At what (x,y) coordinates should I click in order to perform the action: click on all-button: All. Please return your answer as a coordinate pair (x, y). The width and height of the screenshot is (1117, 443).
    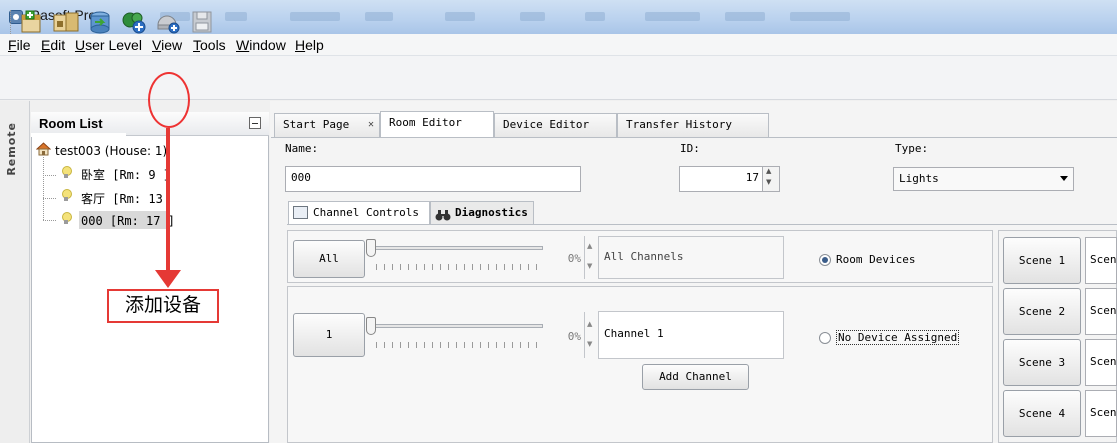
    Looking at the image, I should click on (329, 259).